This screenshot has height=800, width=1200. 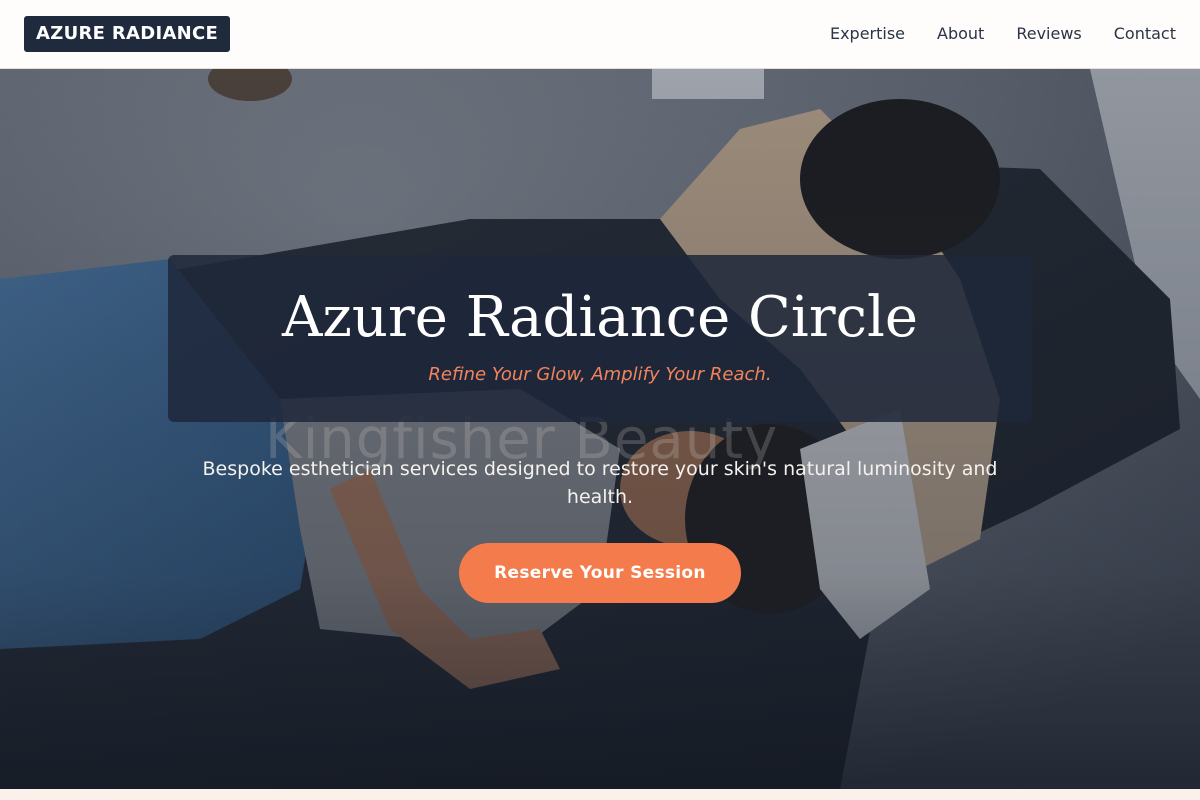 What do you see at coordinates (987, 34) in the screenshot?
I see `main-nav: Expertise About Reviews Contact` at bounding box center [987, 34].